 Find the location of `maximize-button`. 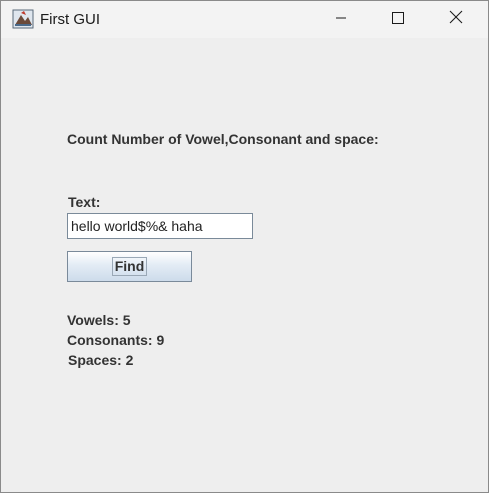

maximize-button is located at coordinates (398, 19).